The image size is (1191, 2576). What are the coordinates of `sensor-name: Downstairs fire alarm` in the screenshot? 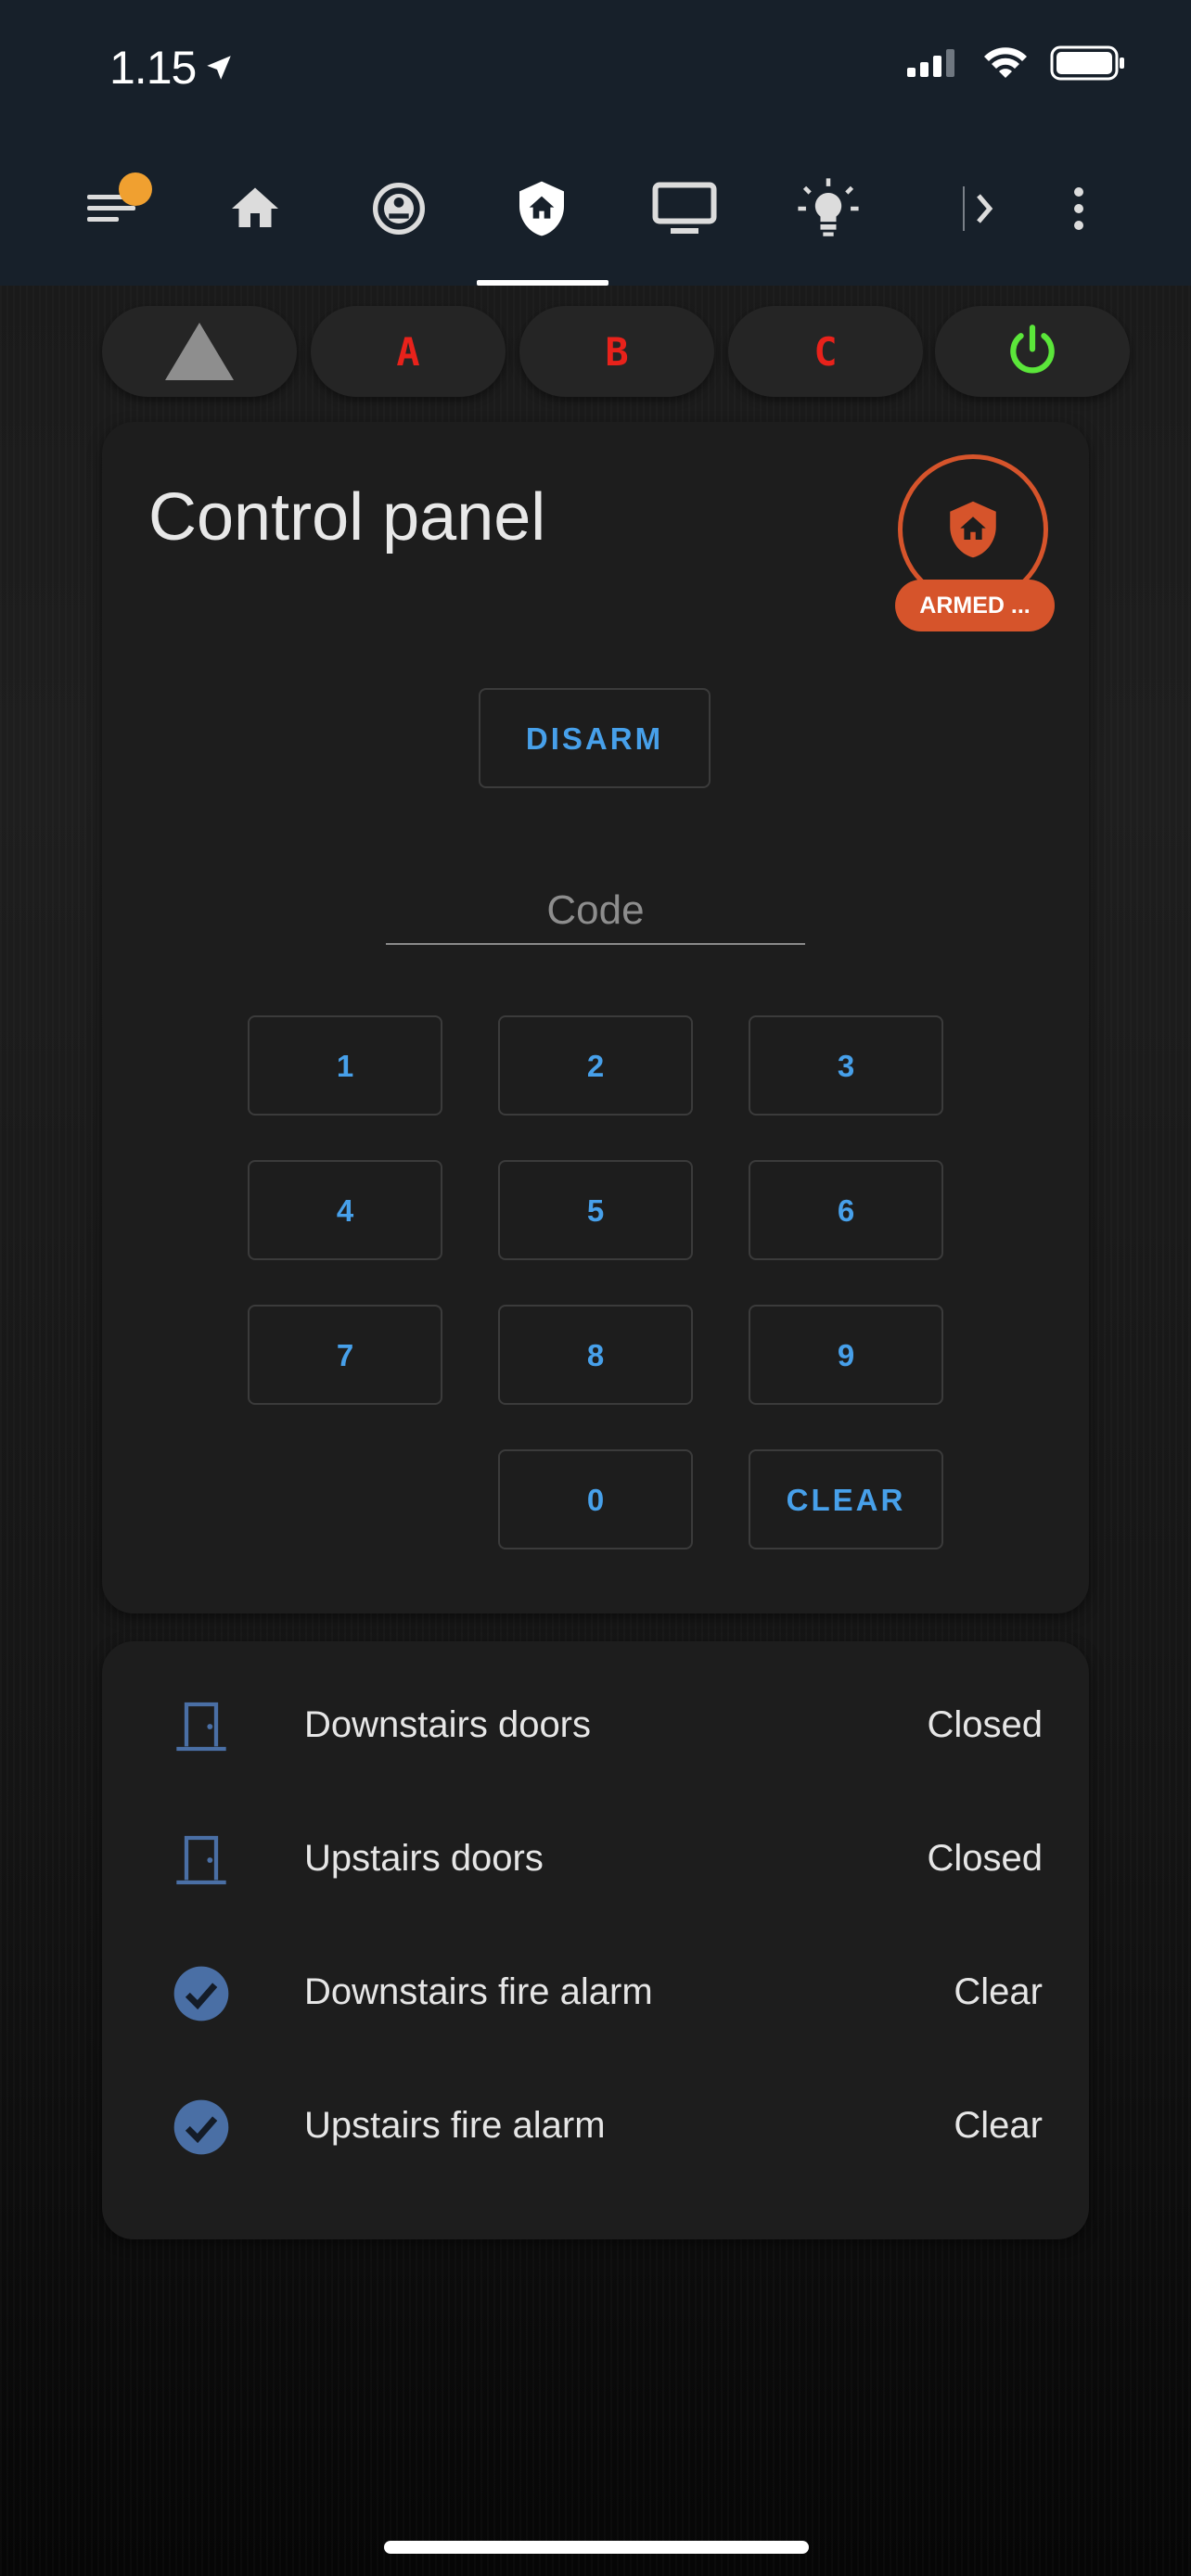 It's located at (478, 1992).